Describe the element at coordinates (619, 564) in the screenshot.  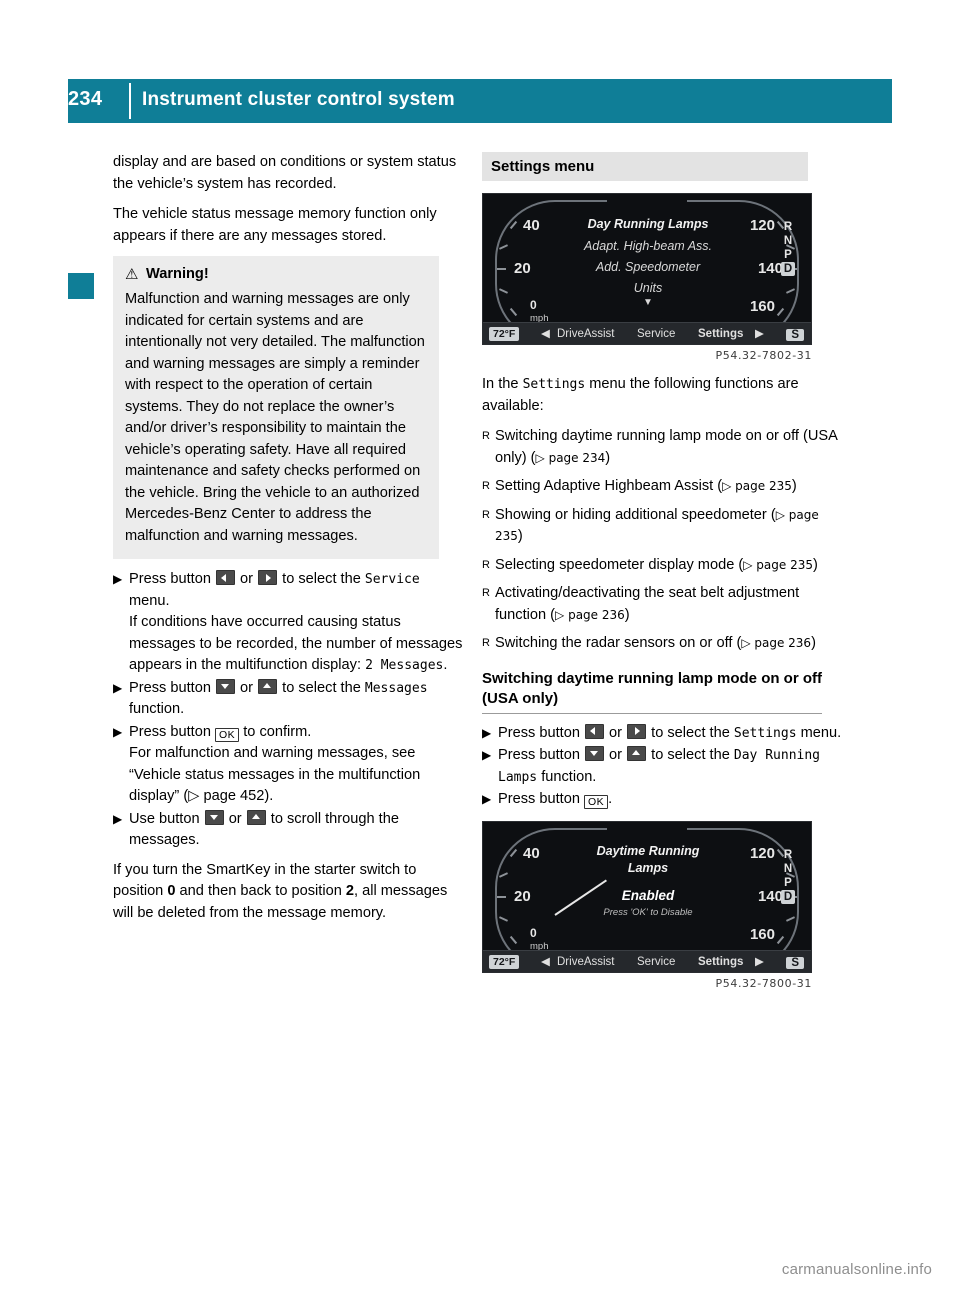
I see `bullet-body: Selecting speedometer display mode (` at that location.